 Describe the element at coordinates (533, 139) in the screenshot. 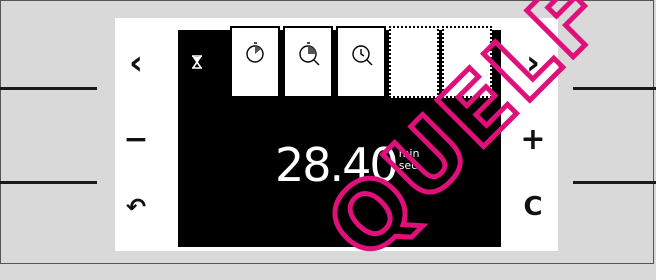

I see `plus-button: +` at that location.